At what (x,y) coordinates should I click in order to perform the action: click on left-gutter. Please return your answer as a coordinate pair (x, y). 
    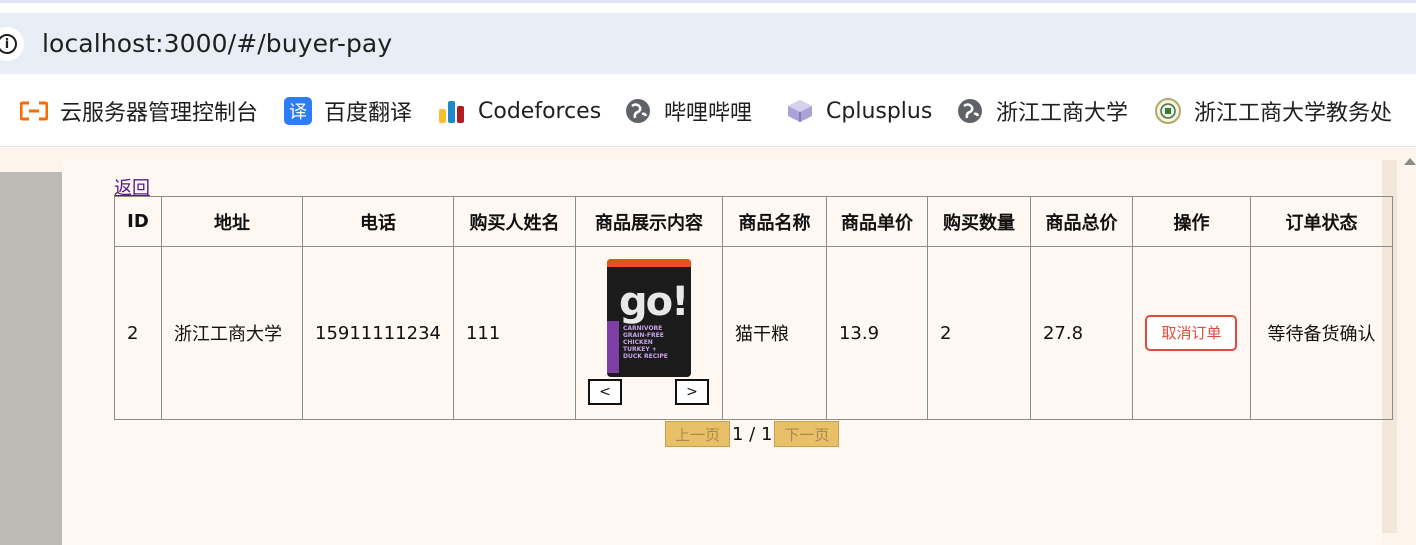
    Looking at the image, I should click on (31, 358).